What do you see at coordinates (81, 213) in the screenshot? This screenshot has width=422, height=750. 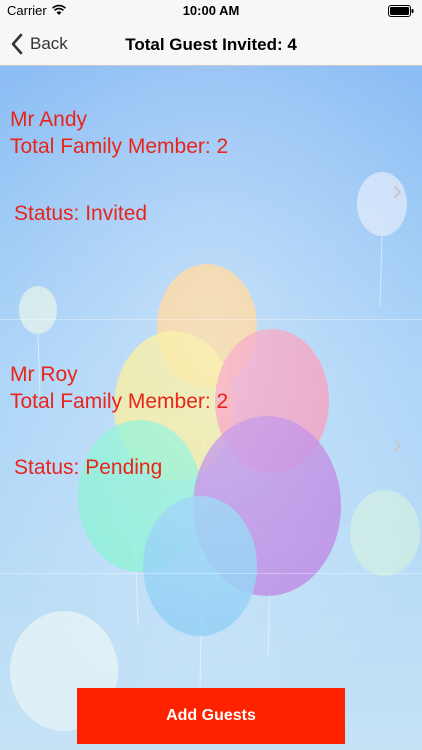 I see `guest-status: Status: Invited` at bounding box center [81, 213].